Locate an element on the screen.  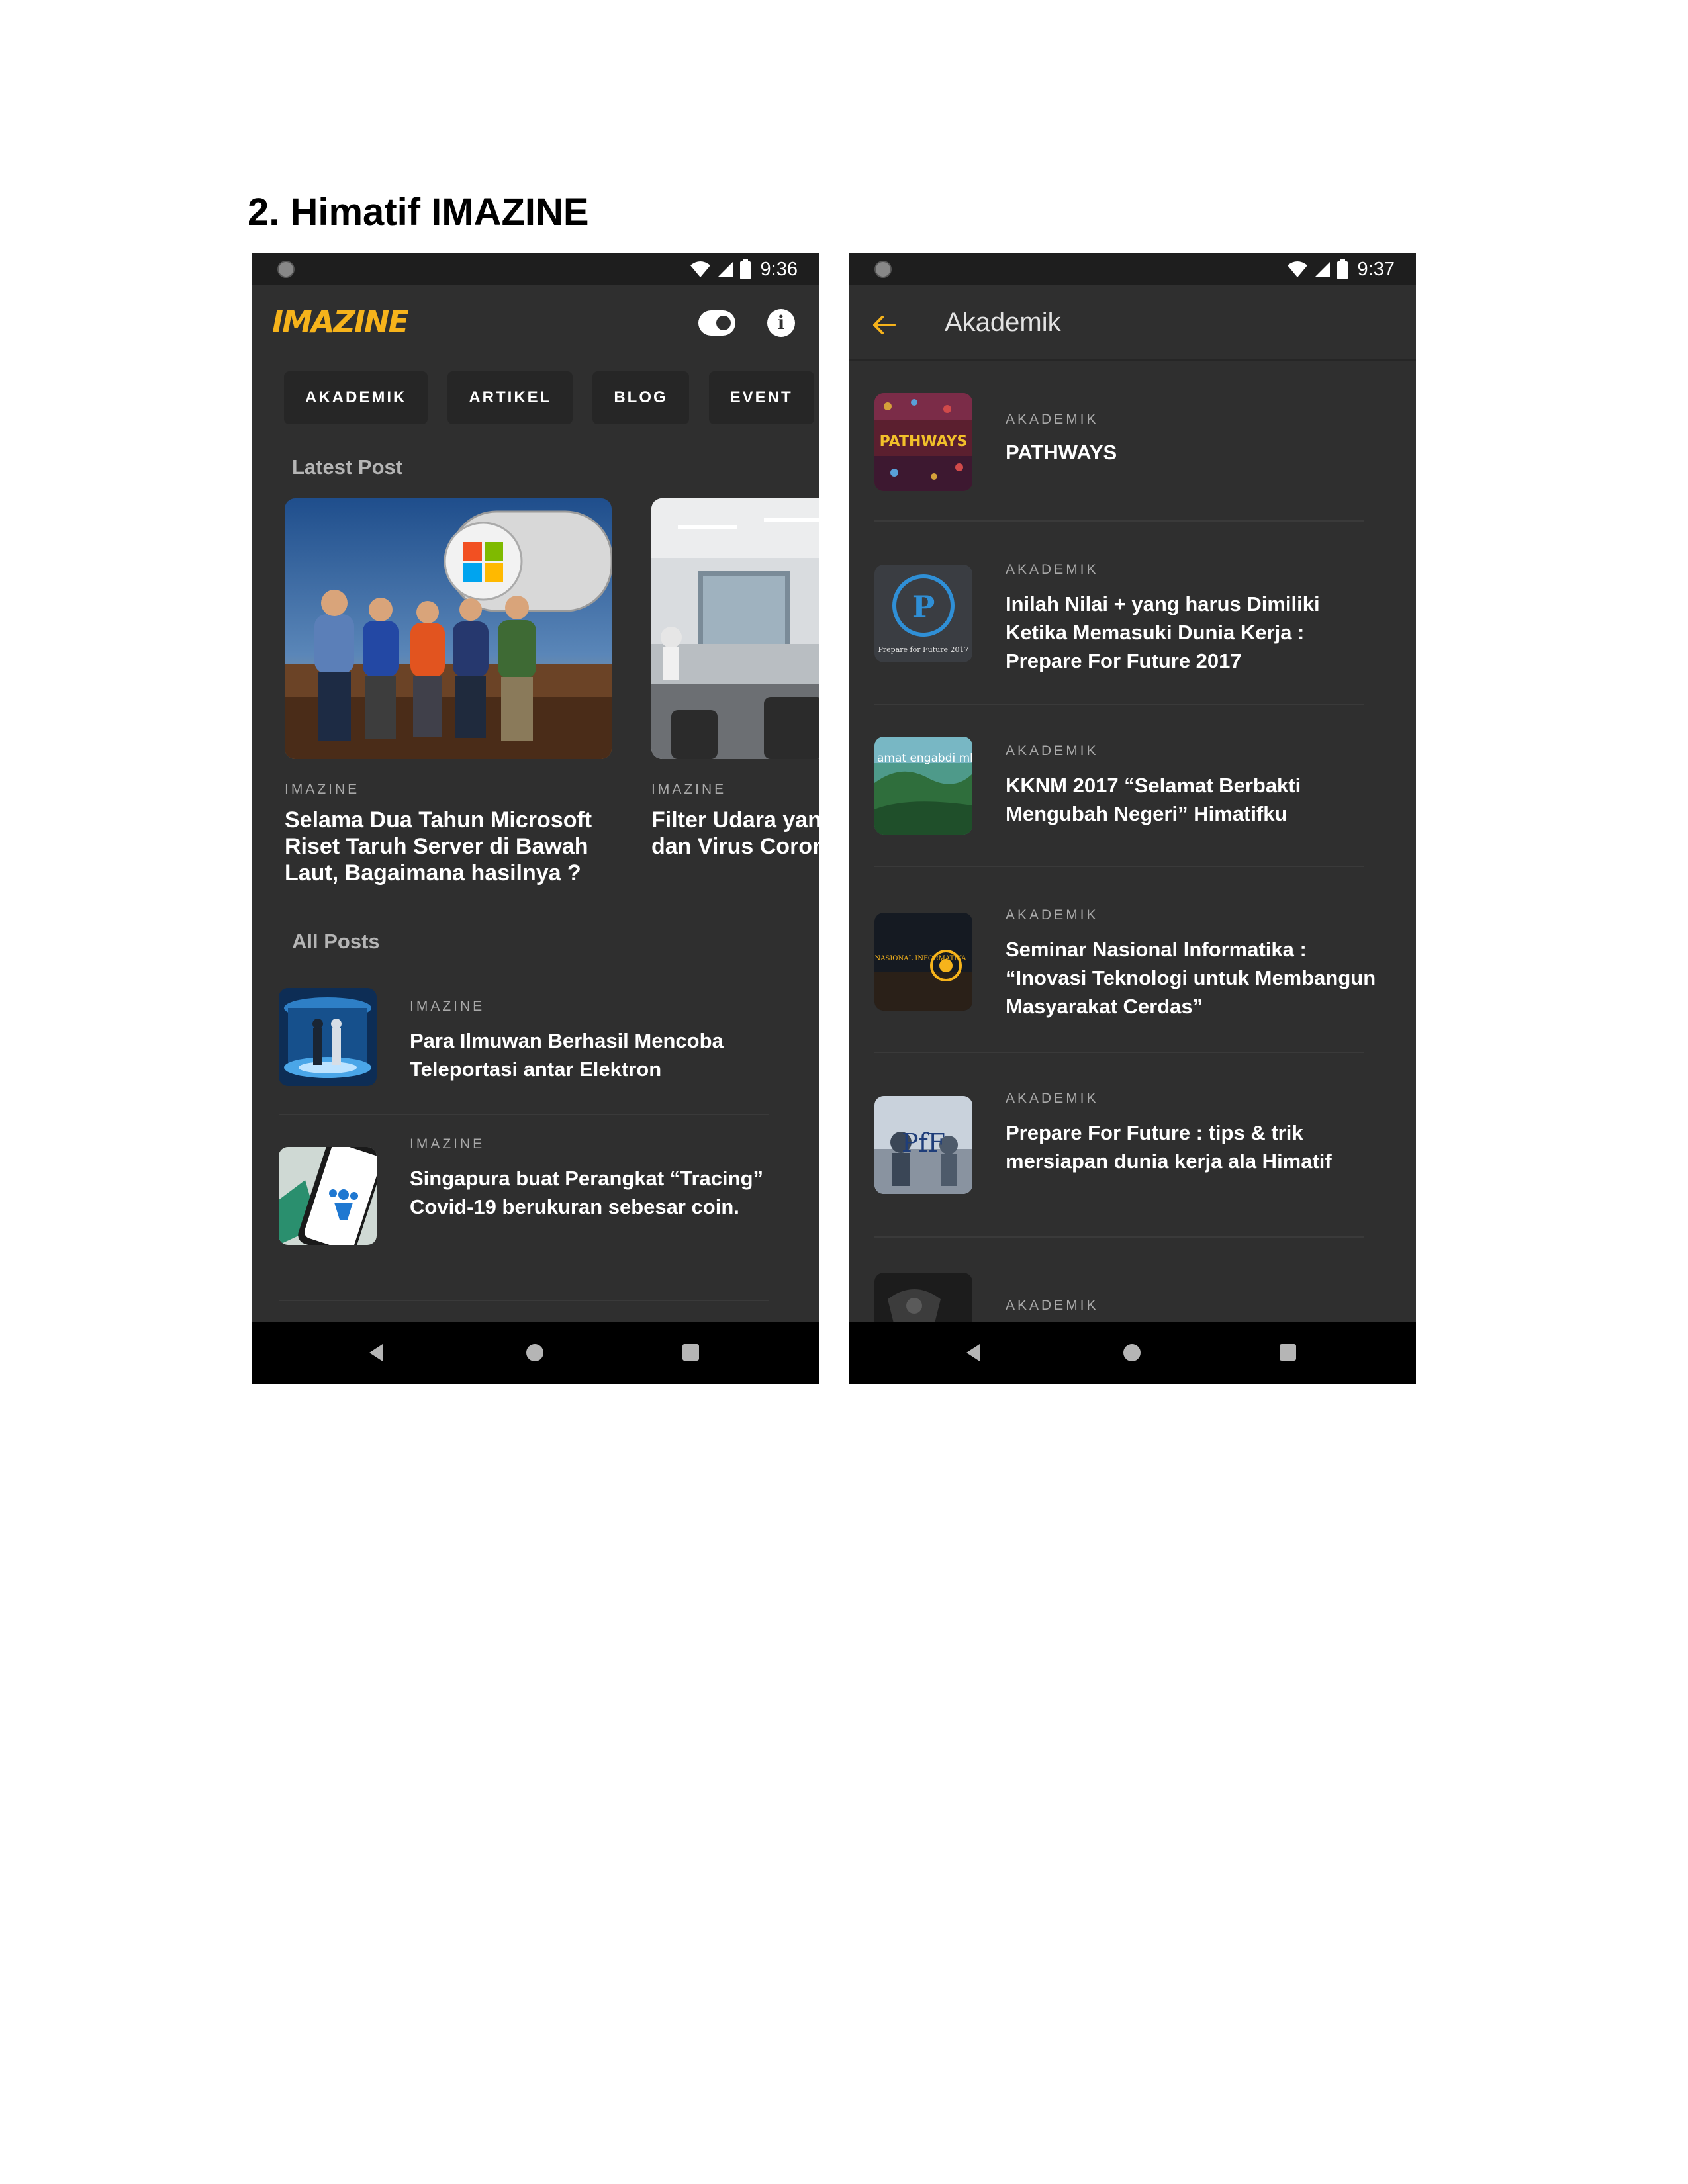
back-arrow-icon is located at coordinates (883, 325).